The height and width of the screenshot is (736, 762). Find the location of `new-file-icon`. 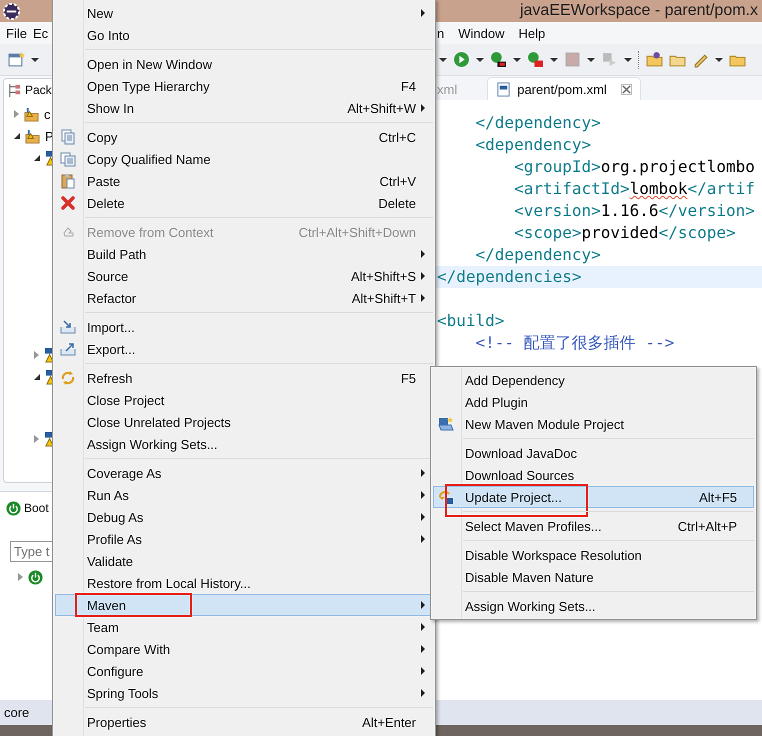

new-file-icon is located at coordinates (16, 59).